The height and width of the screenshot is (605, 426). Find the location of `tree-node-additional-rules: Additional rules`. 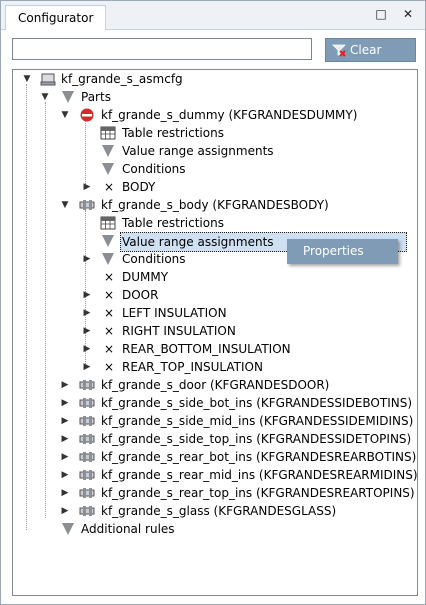

tree-node-additional-rules: Additional rules is located at coordinates (213, 529).